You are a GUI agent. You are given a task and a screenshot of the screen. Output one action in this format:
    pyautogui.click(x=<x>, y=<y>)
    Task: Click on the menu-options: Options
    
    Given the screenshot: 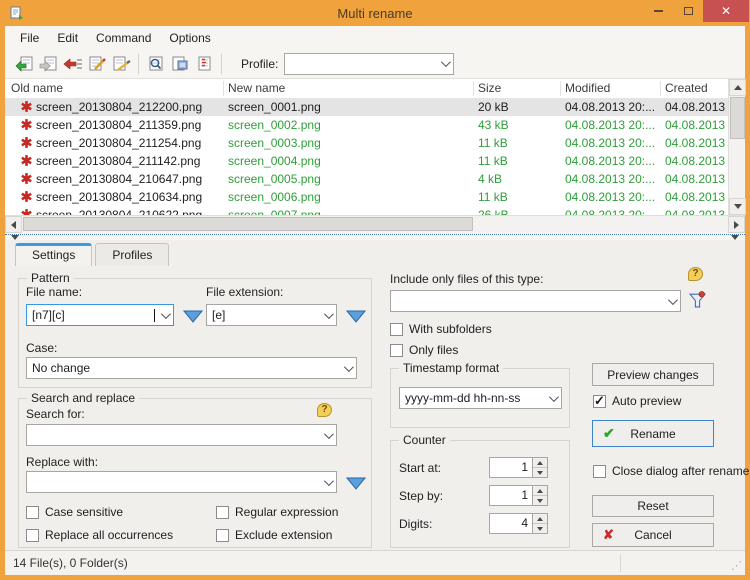 What is the action you would take?
    pyautogui.click(x=189, y=38)
    